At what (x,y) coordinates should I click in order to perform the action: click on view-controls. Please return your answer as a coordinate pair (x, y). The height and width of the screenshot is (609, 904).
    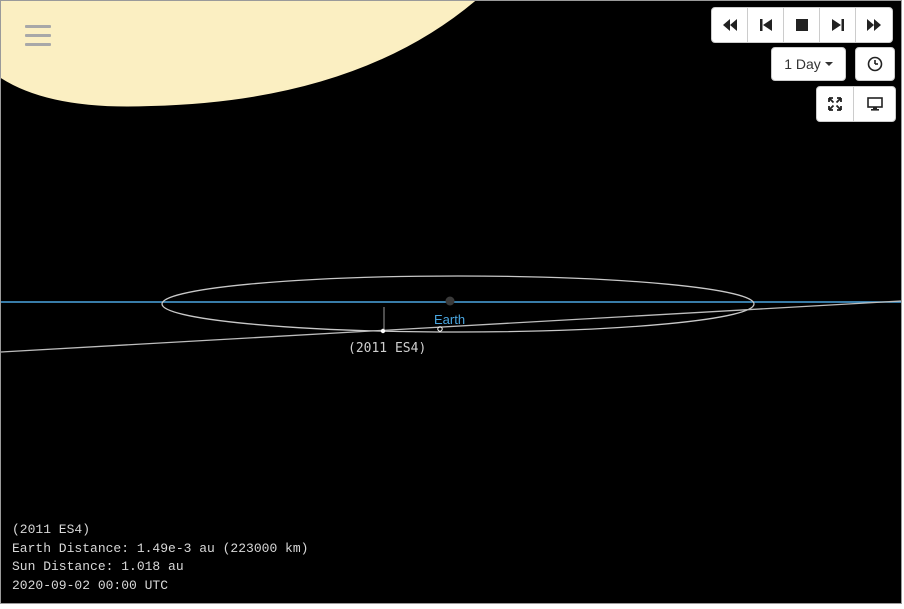
    Looking at the image, I should click on (856, 104).